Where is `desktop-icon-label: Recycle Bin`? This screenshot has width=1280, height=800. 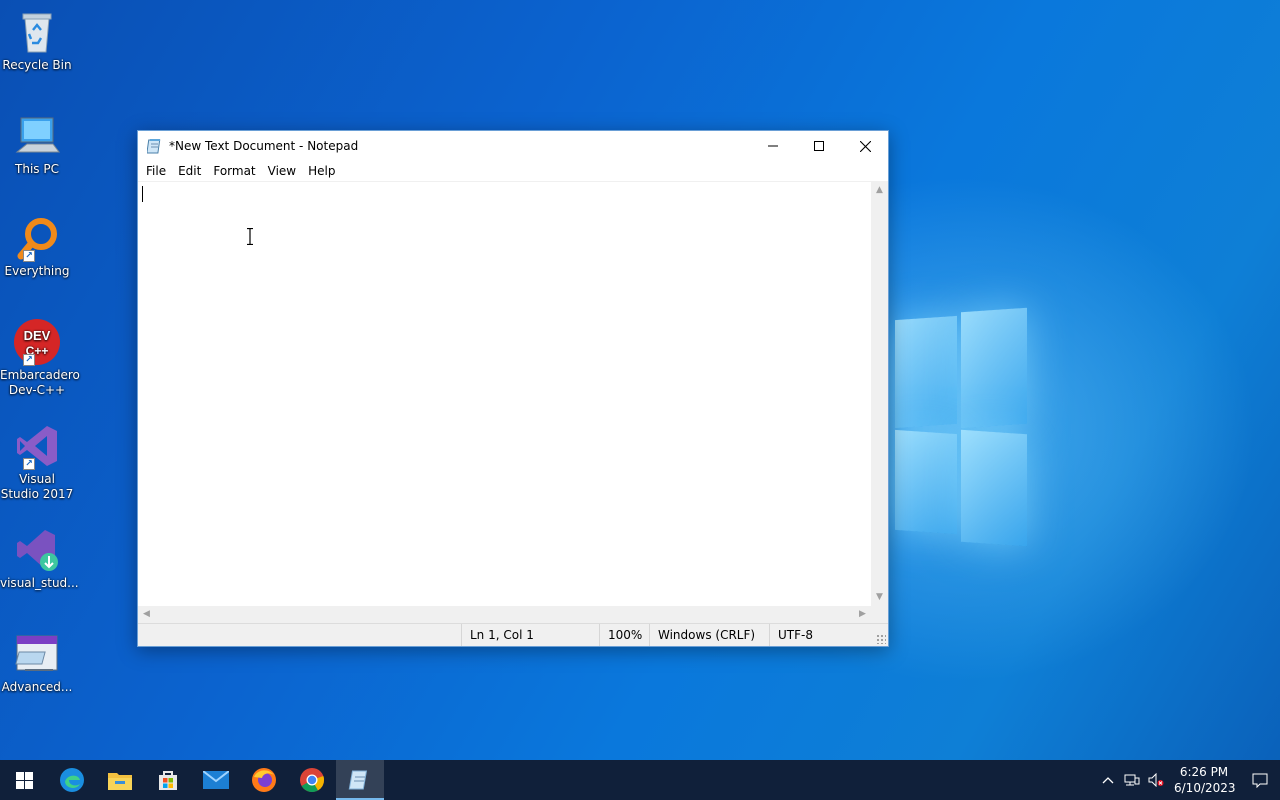 desktop-icon-label: Recycle Bin is located at coordinates (37, 65).